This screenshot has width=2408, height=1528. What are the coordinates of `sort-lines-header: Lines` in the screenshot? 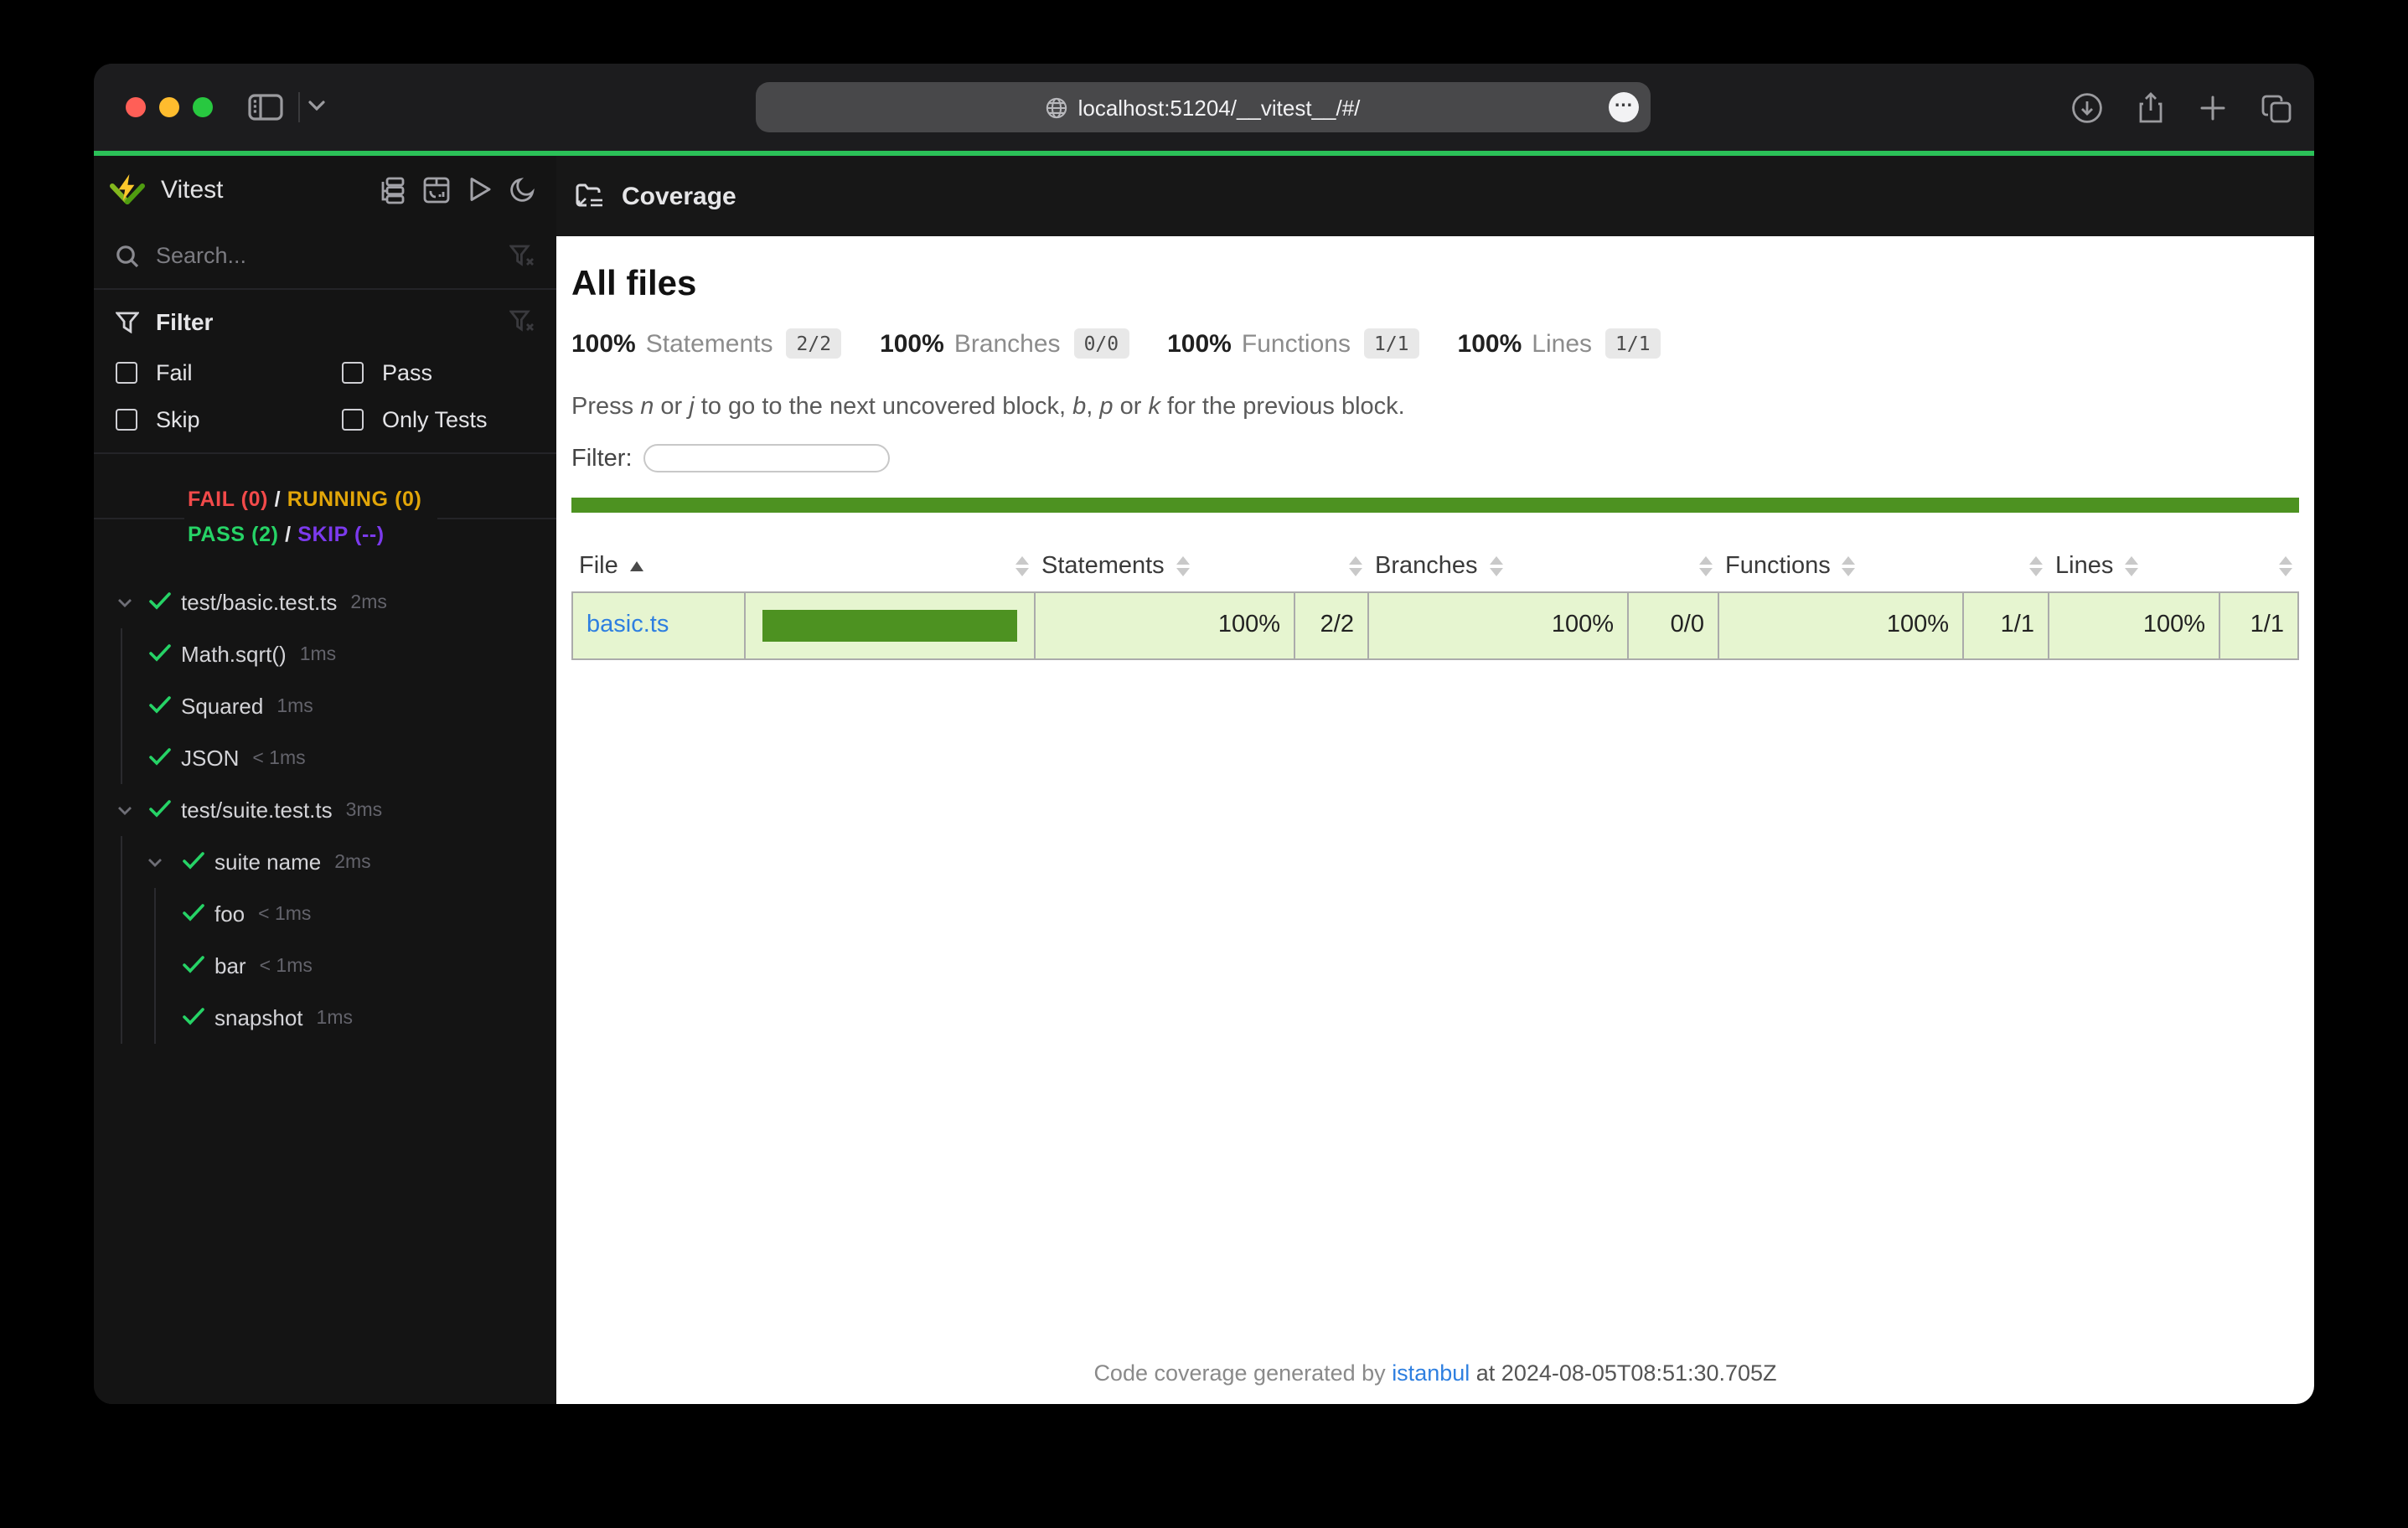 It's located at (2134, 566).